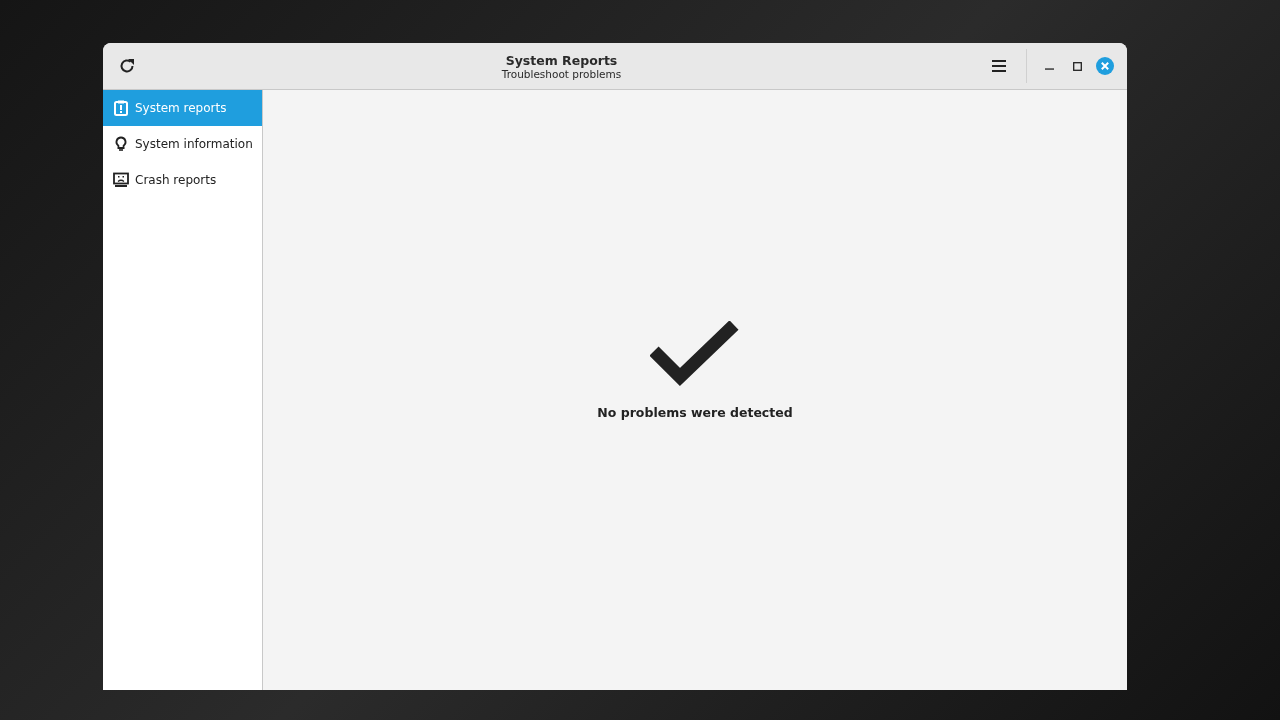 This screenshot has height=720, width=1280. What do you see at coordinates (121, 108) in the screenshot?
I see `clipboard-alert-icon` at bounding box center [121, 108].